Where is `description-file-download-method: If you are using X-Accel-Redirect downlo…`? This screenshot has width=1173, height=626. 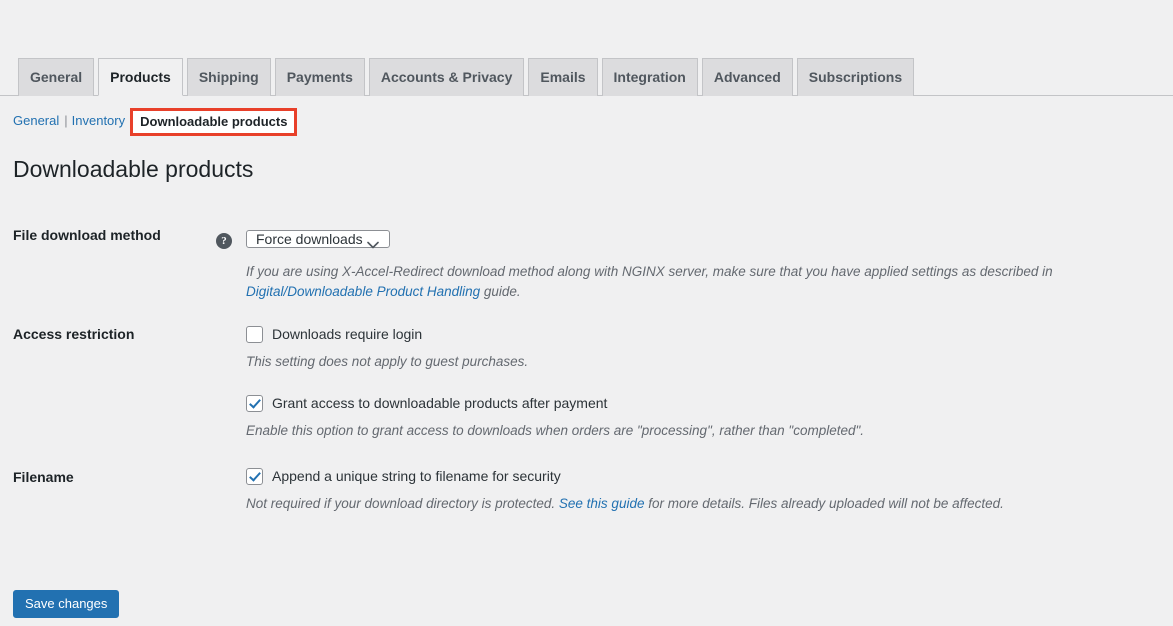
description-file-download-method: If you are using X-Accel-Redirect downlo… is located at coordinates (686, 282).